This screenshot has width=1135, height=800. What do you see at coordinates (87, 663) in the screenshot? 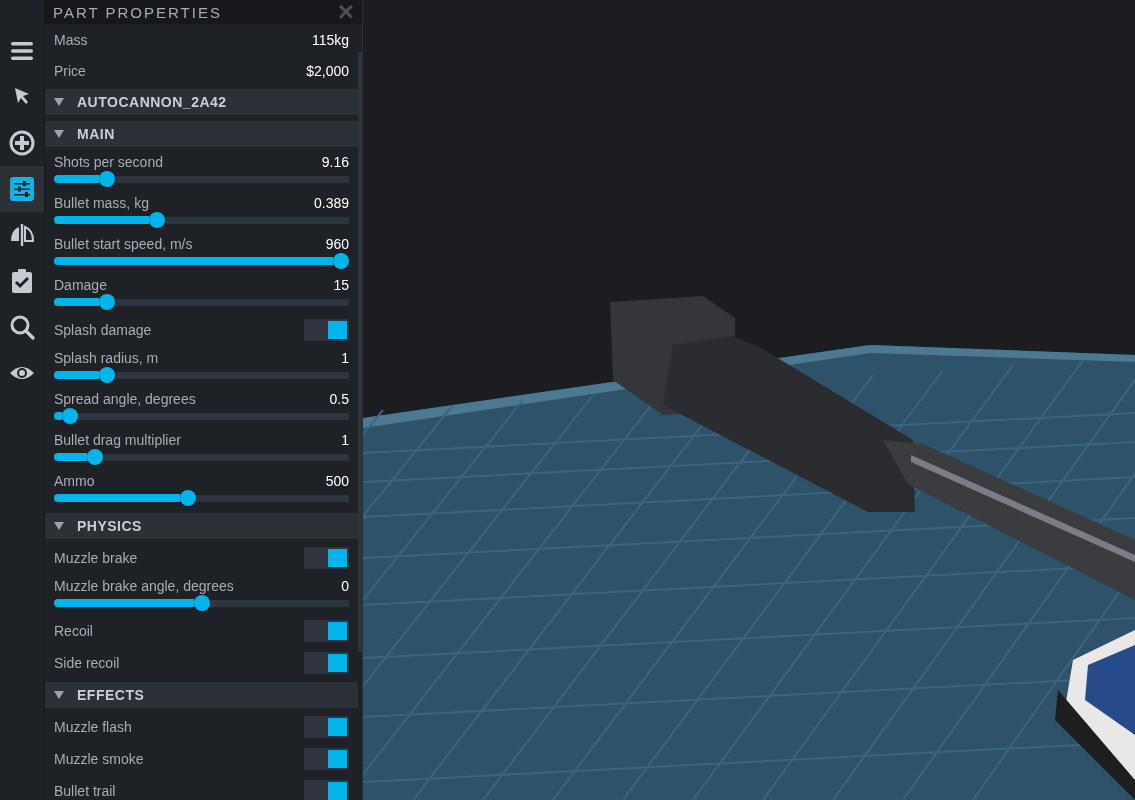
I see `property-label: Side recoil` at bounding box center [87, 663].